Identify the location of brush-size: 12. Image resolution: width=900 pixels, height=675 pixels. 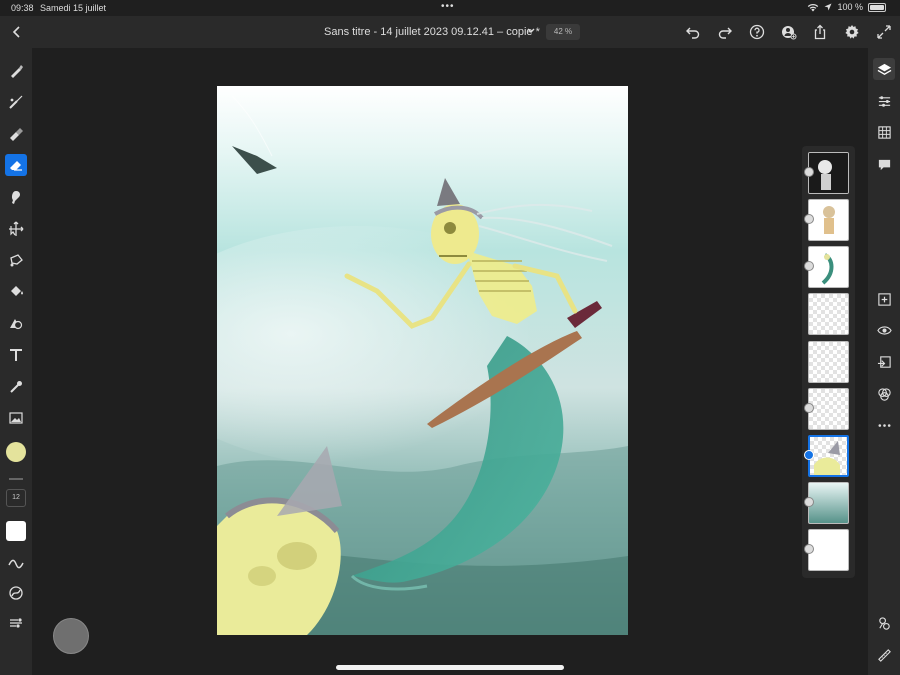
(16, 498).